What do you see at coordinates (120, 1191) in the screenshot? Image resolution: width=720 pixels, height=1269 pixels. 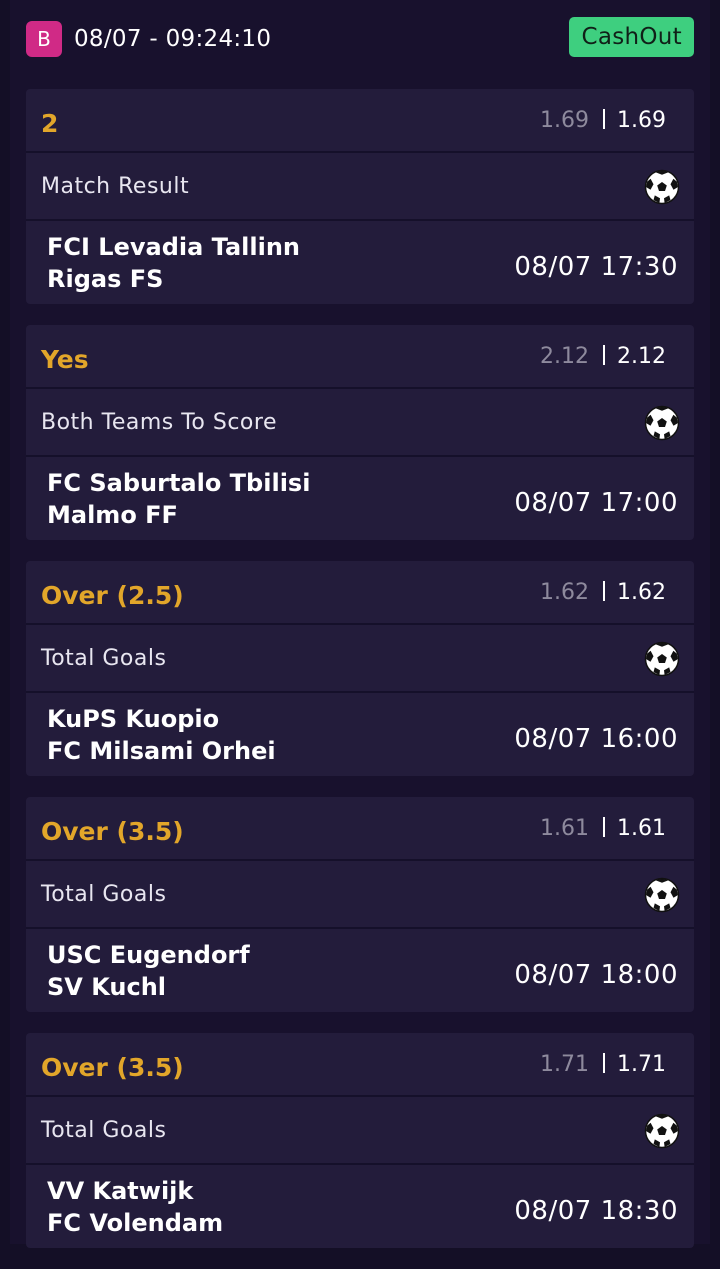 I see `home-team: VV Katwijk` at bounding box center [120, 1191].